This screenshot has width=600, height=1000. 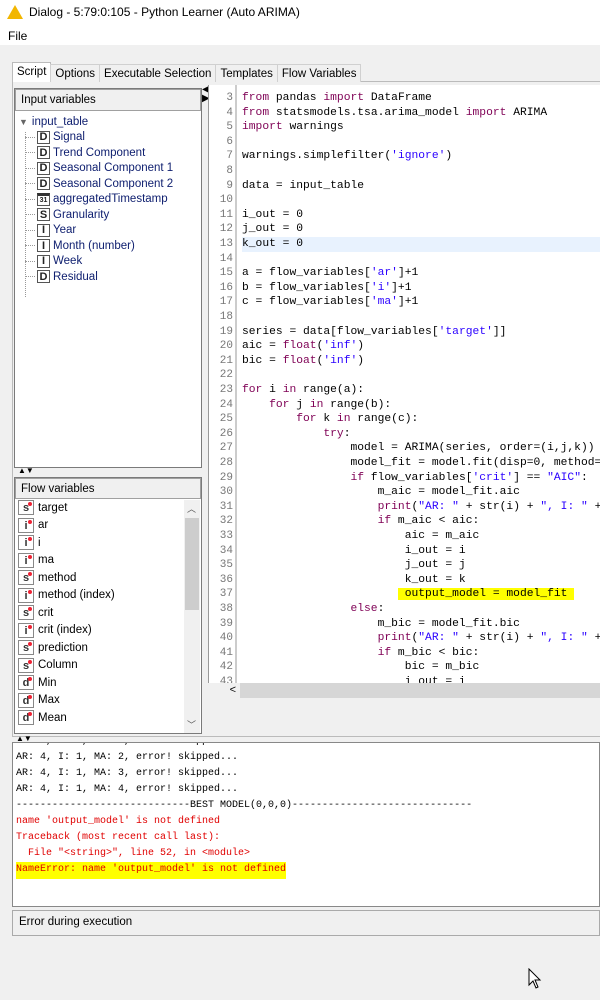 I want to click on horizontal-scrollbar: <, so click(x=404, y=690).